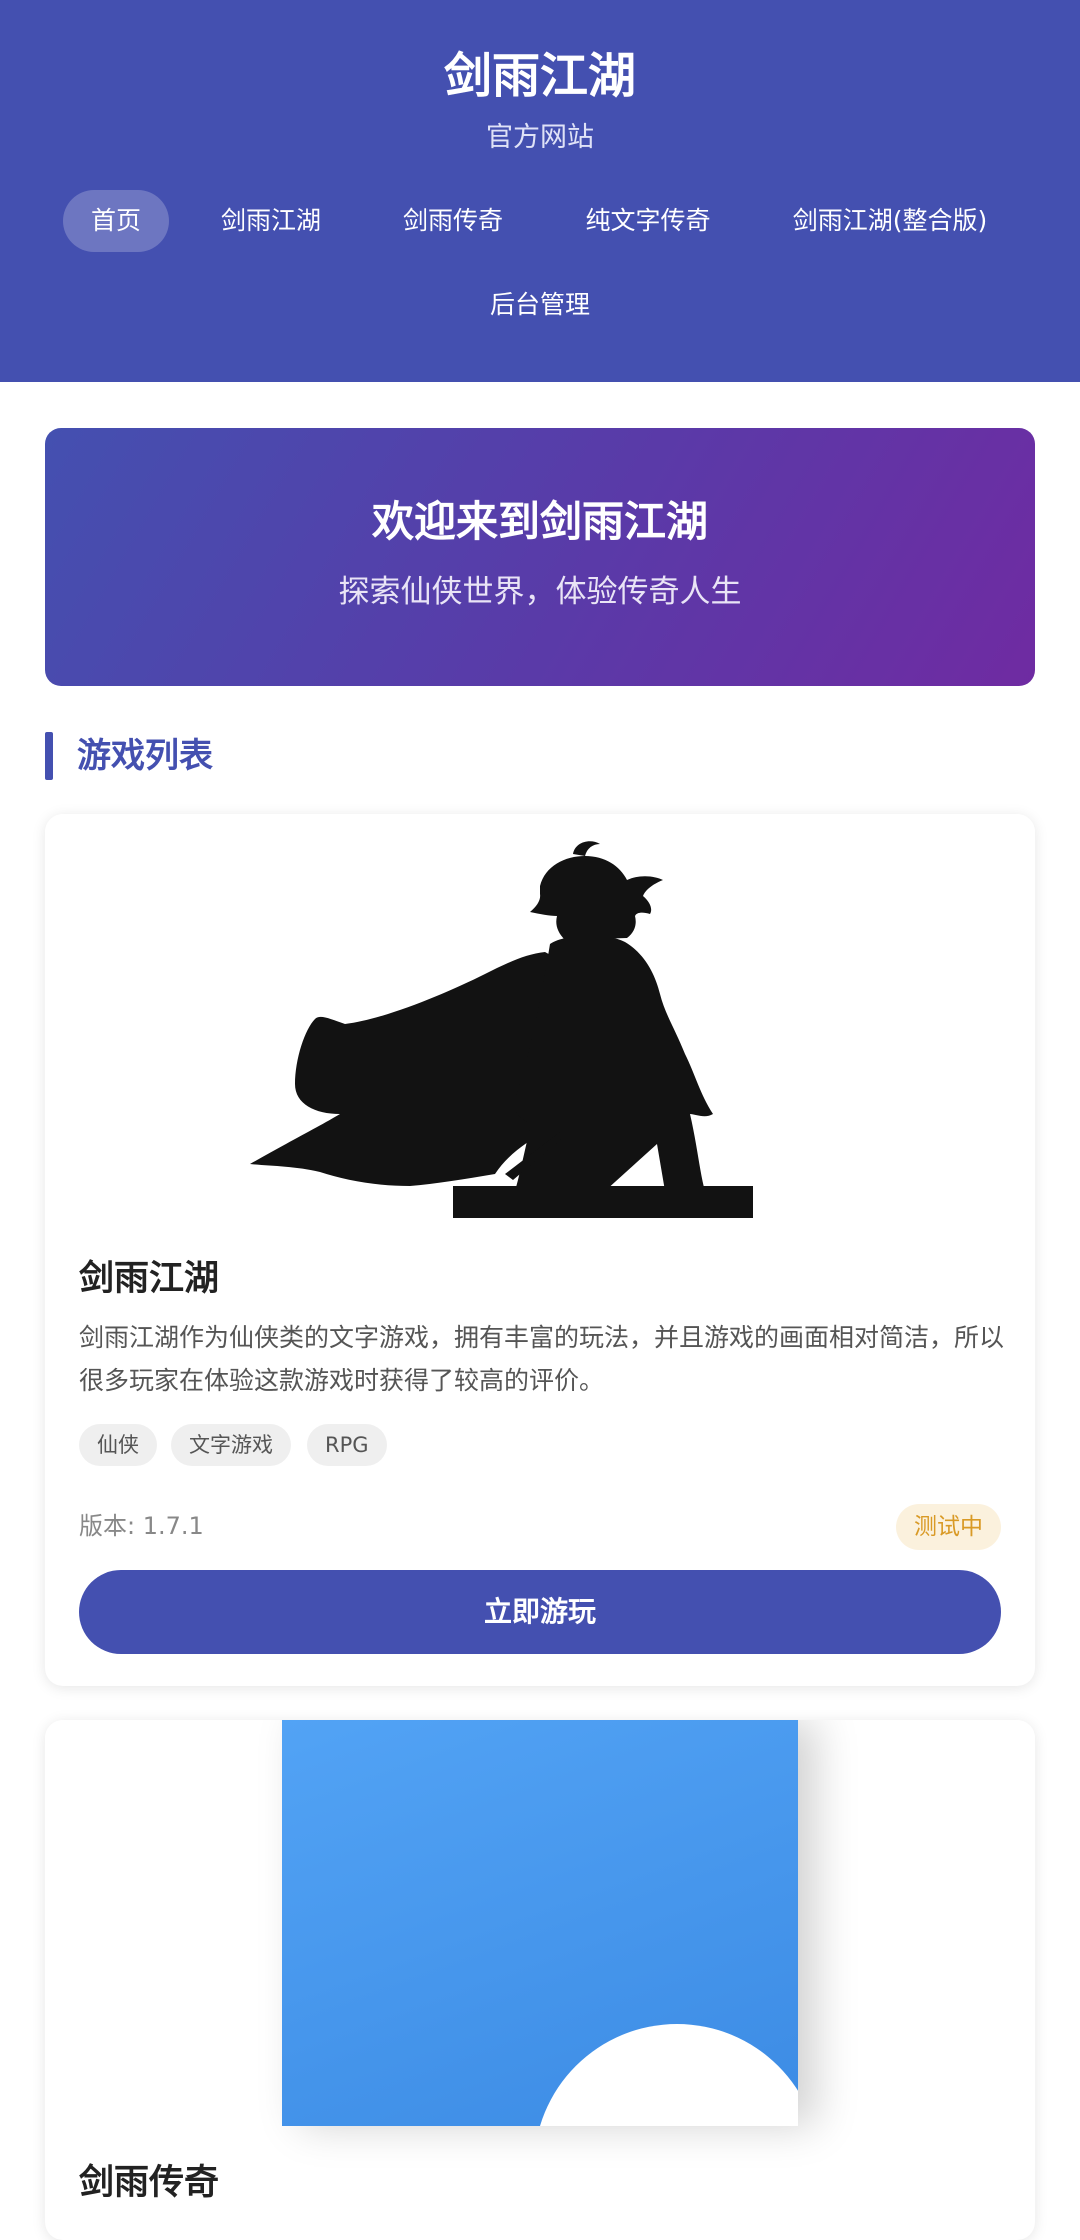 This screenshot has width=1080, height=2240. What do you see at coordinates (49, 756) in the screenshot?
I see `section-accent-bar` at bounding box center [49, 756].